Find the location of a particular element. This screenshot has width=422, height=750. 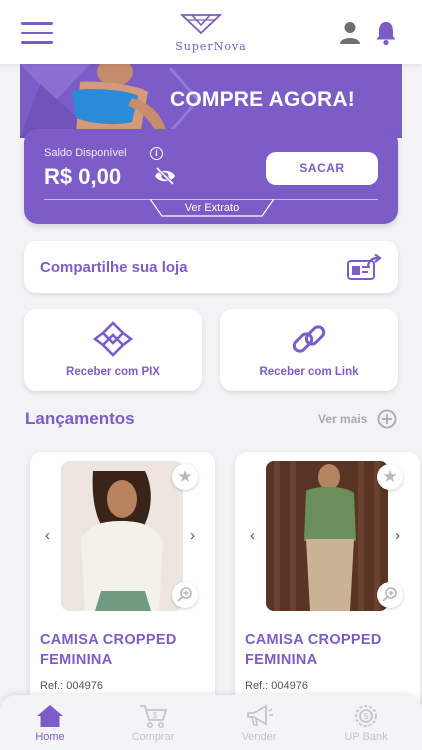

nav-item-comprar: $ Comprar is located at coordinates (153, 722).